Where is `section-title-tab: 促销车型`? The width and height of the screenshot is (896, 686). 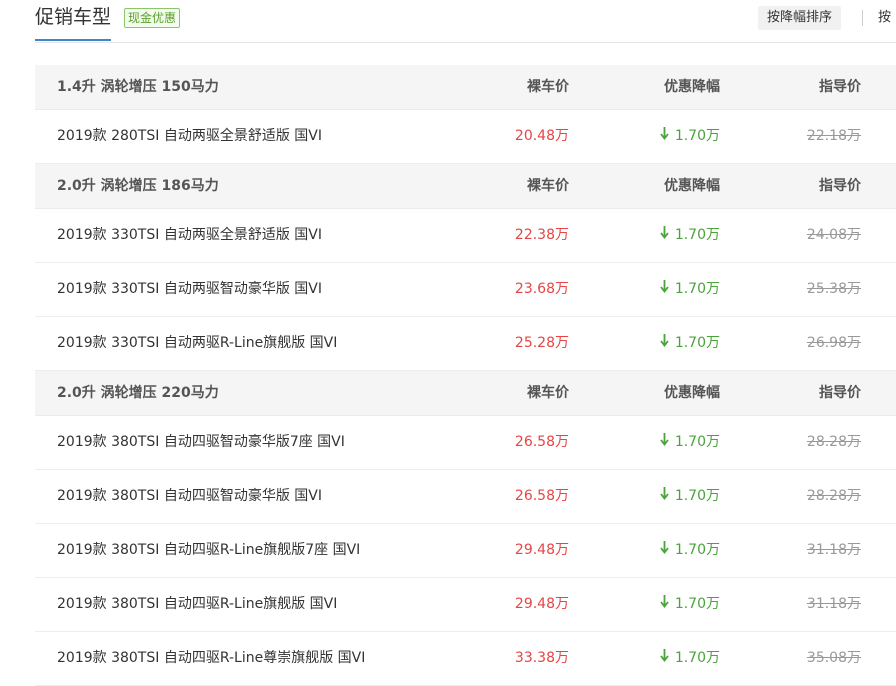
section-title-tab: 促销车型 is located at coordinates (73, 22).